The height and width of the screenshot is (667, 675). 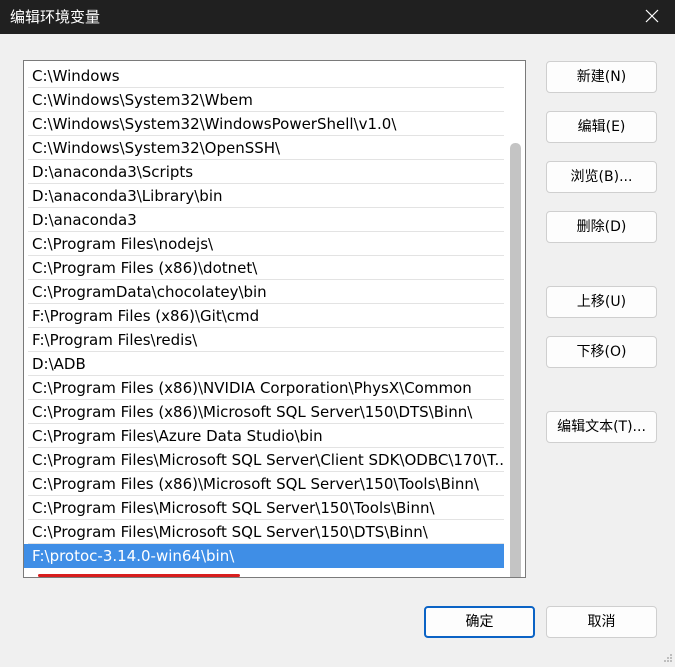 What do you see at coordinates (601, 352) in the screenshot?
I see `move-down-button: 下移(O)` at bounding box center [601, 352].